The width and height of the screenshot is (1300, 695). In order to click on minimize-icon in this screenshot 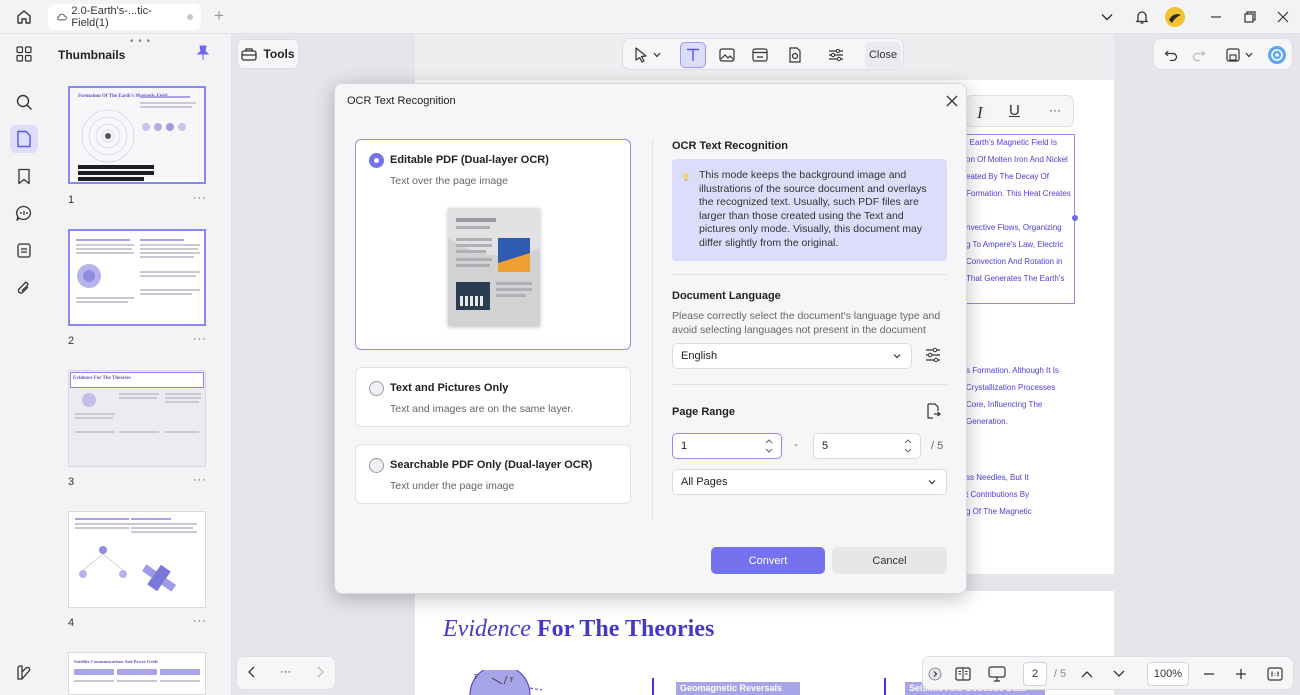, I will do `click(1216, 17)`.